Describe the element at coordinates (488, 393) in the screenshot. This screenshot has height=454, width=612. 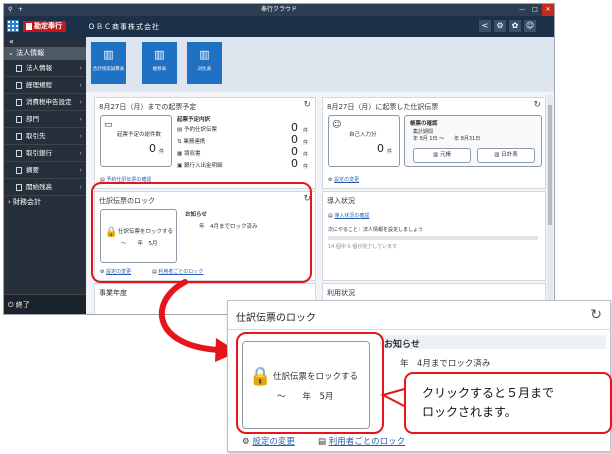
I see `callout-line1: クリックすると５月まで` at that location.